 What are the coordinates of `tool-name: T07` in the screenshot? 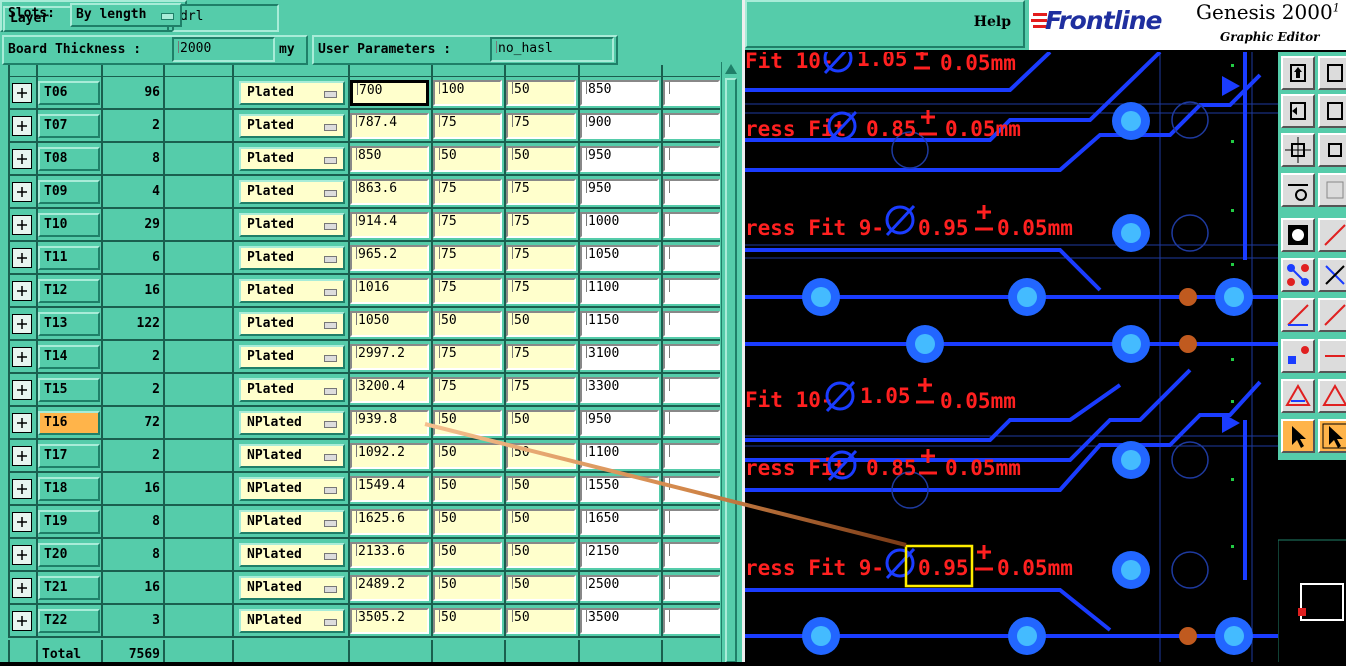 It's located at (69, 126).